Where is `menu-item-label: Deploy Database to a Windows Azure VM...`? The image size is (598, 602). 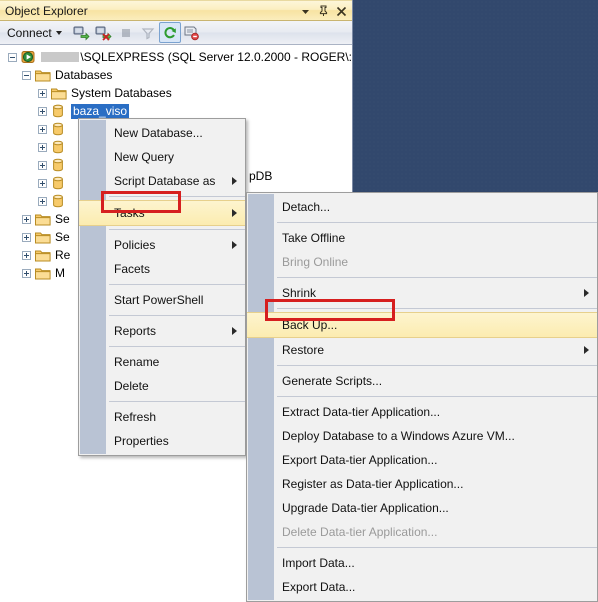
menu-item-label: Deploy Database to a Windows Azure VM... is located at coordinates (398, 436).